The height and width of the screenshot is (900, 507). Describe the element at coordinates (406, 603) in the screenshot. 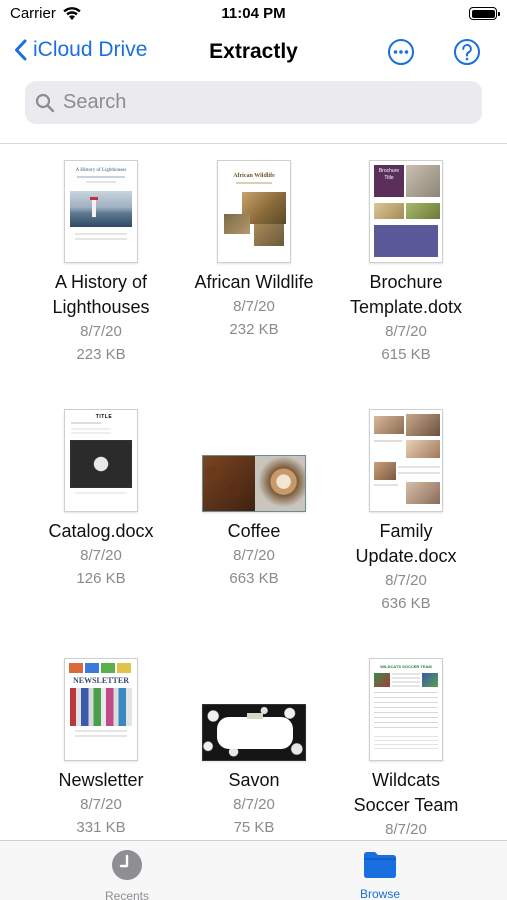

I see `file-size: 636 KB` at that location.